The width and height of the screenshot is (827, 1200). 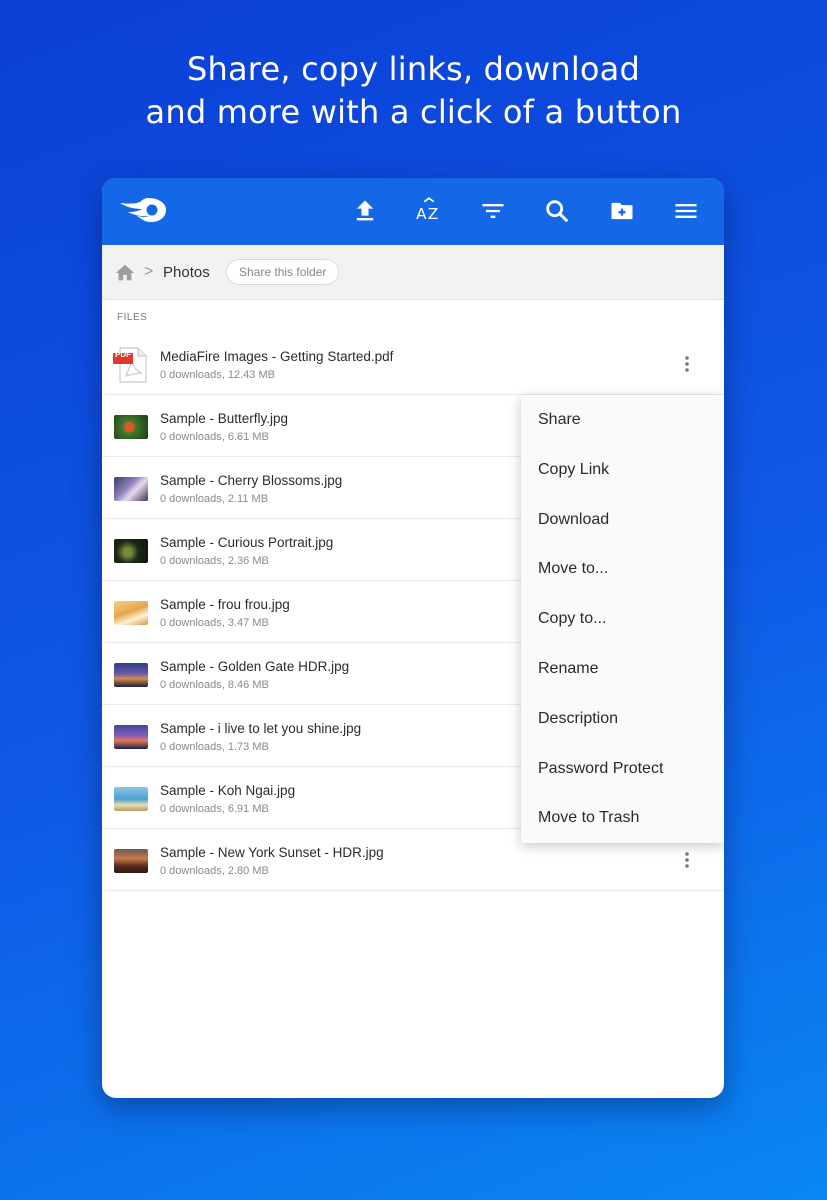 What do you see at coordinates (622, 211) in the screenshot?
I see `new-folder-icon` at bounding box center [622, 211].